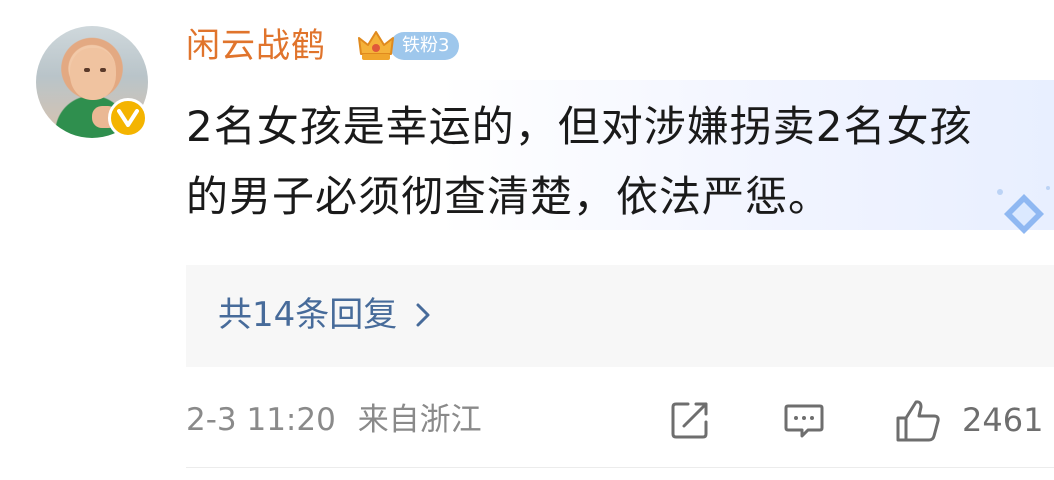 This screenshot has width=1054, height=480. Describe the element at coordinates (93, 74) in the screenshot. I see `avatar-face` at that location.